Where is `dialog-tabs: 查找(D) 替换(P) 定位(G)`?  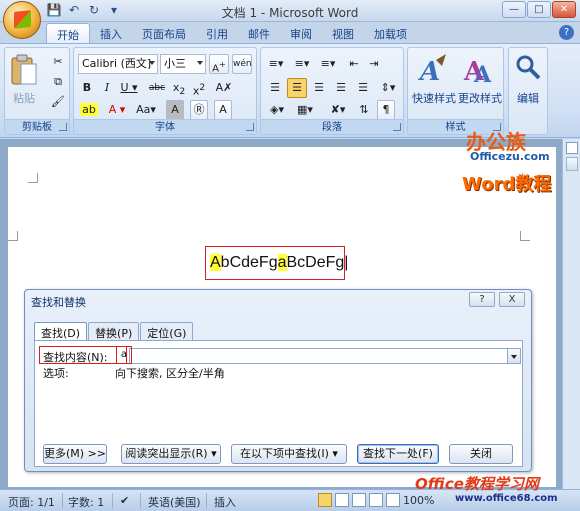 dialog-tabs: 查找(D) 替换(P) 定位(G) is located at coordinates (114, 331).